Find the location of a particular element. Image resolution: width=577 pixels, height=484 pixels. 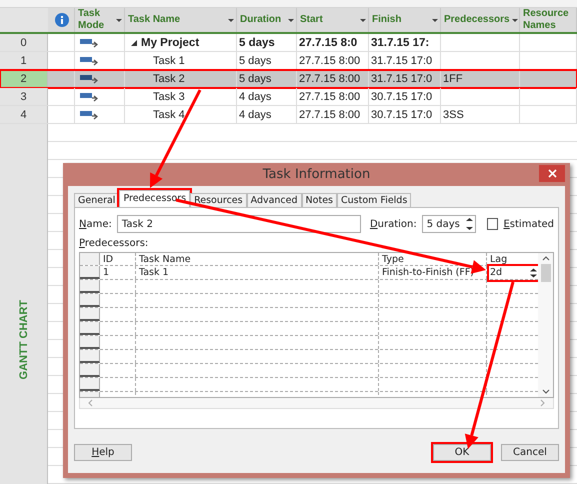

table-row: 0 My Project 5 days 27.7.15 8:0 31.7.15 17: is located at coordinates (288, 43).